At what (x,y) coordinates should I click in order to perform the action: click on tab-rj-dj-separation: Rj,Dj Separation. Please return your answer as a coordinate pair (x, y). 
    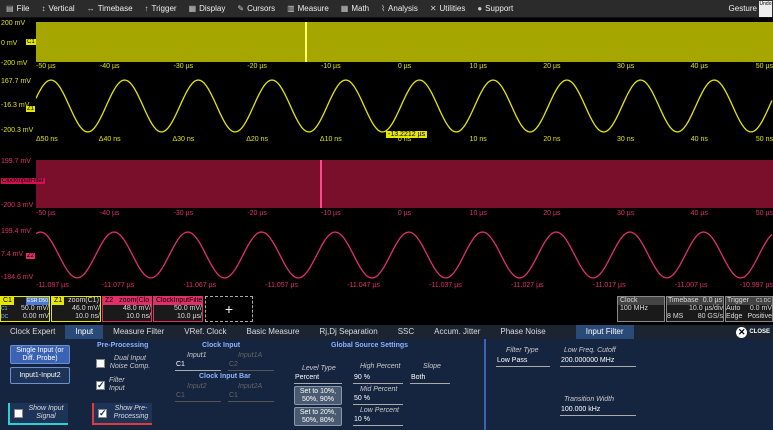
    Looking at the image, I should click on (348, 332).